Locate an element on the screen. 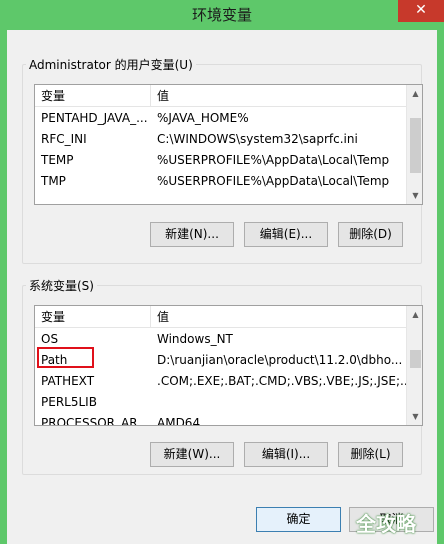 The width and height of the screenshot is (444, 544). ok-button: 确定 is located at coordinates (298, 519).